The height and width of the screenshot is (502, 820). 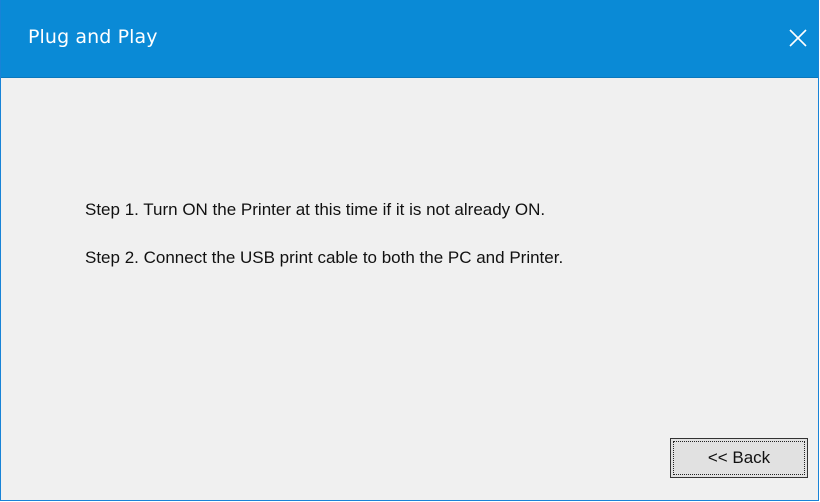 I want to click on back-button: << Back, so click(x=739, y=458).